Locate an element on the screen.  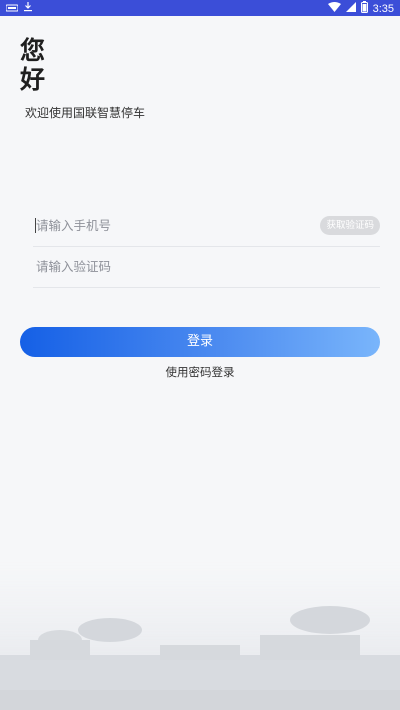
wifi-icon is located at coordinates (334, 8).